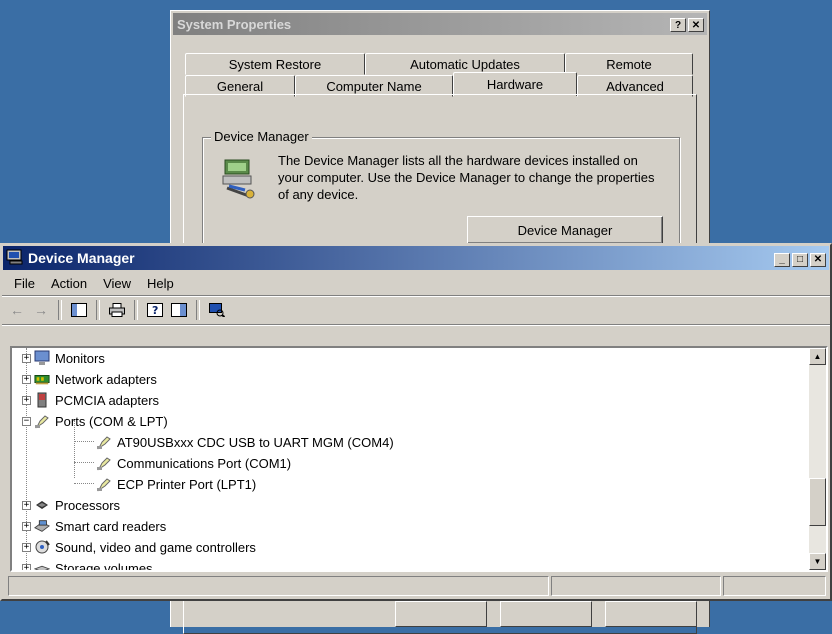 This screenshot has height=634, width=832. I want to click on show-hide-console-tree-icon, so click(79, 310).